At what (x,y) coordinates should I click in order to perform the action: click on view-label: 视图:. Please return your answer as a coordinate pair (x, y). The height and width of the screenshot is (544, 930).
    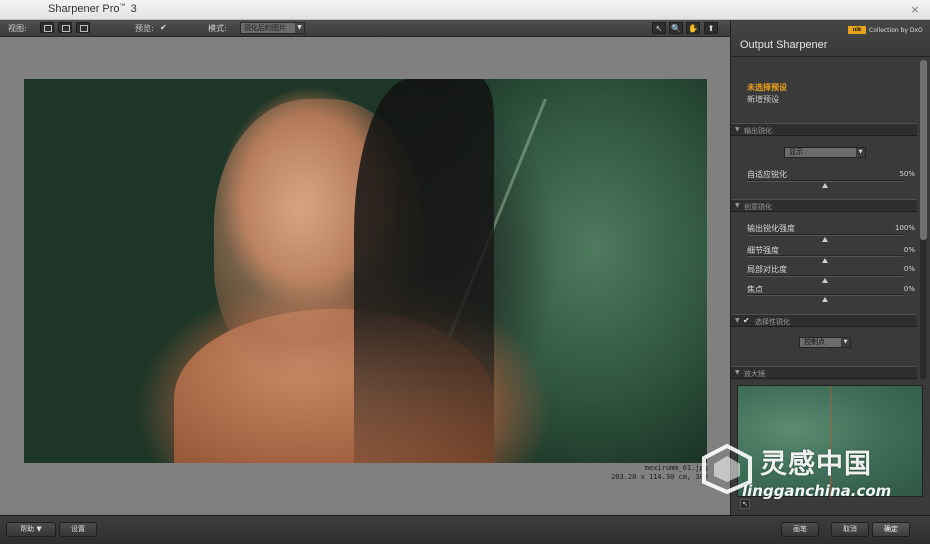
    Looking at the image, I should click on (17, 28).